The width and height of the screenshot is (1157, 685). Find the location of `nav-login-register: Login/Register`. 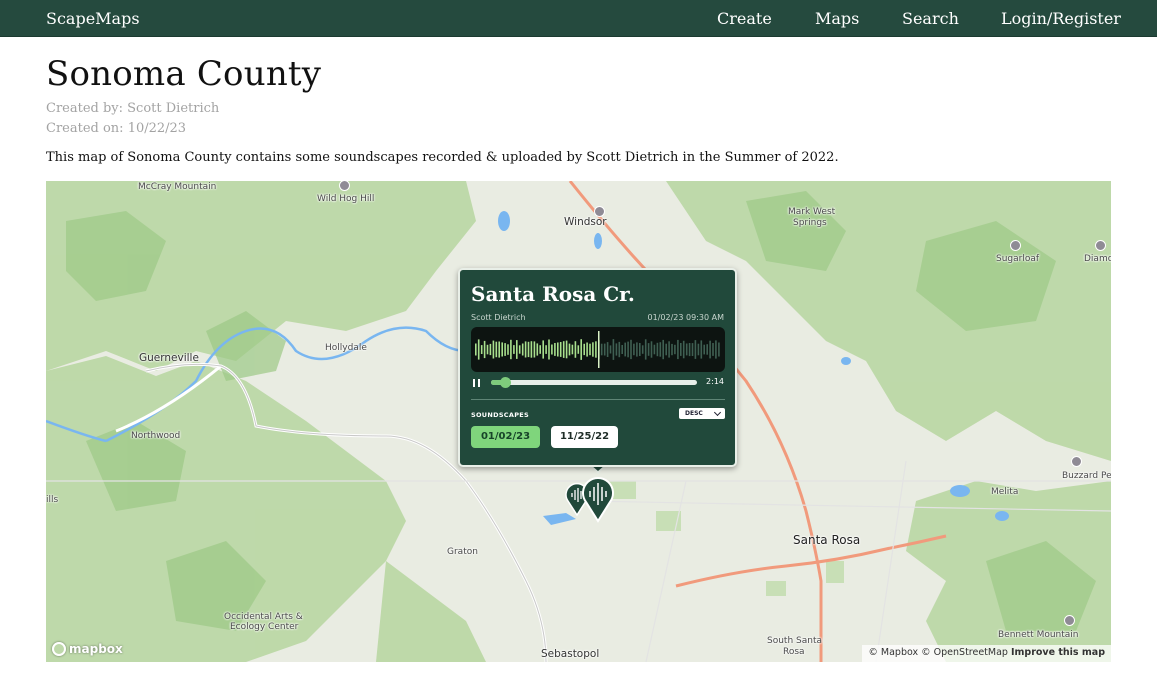

nav-login-register: Login/Register is located at coordinates (1061, 18).